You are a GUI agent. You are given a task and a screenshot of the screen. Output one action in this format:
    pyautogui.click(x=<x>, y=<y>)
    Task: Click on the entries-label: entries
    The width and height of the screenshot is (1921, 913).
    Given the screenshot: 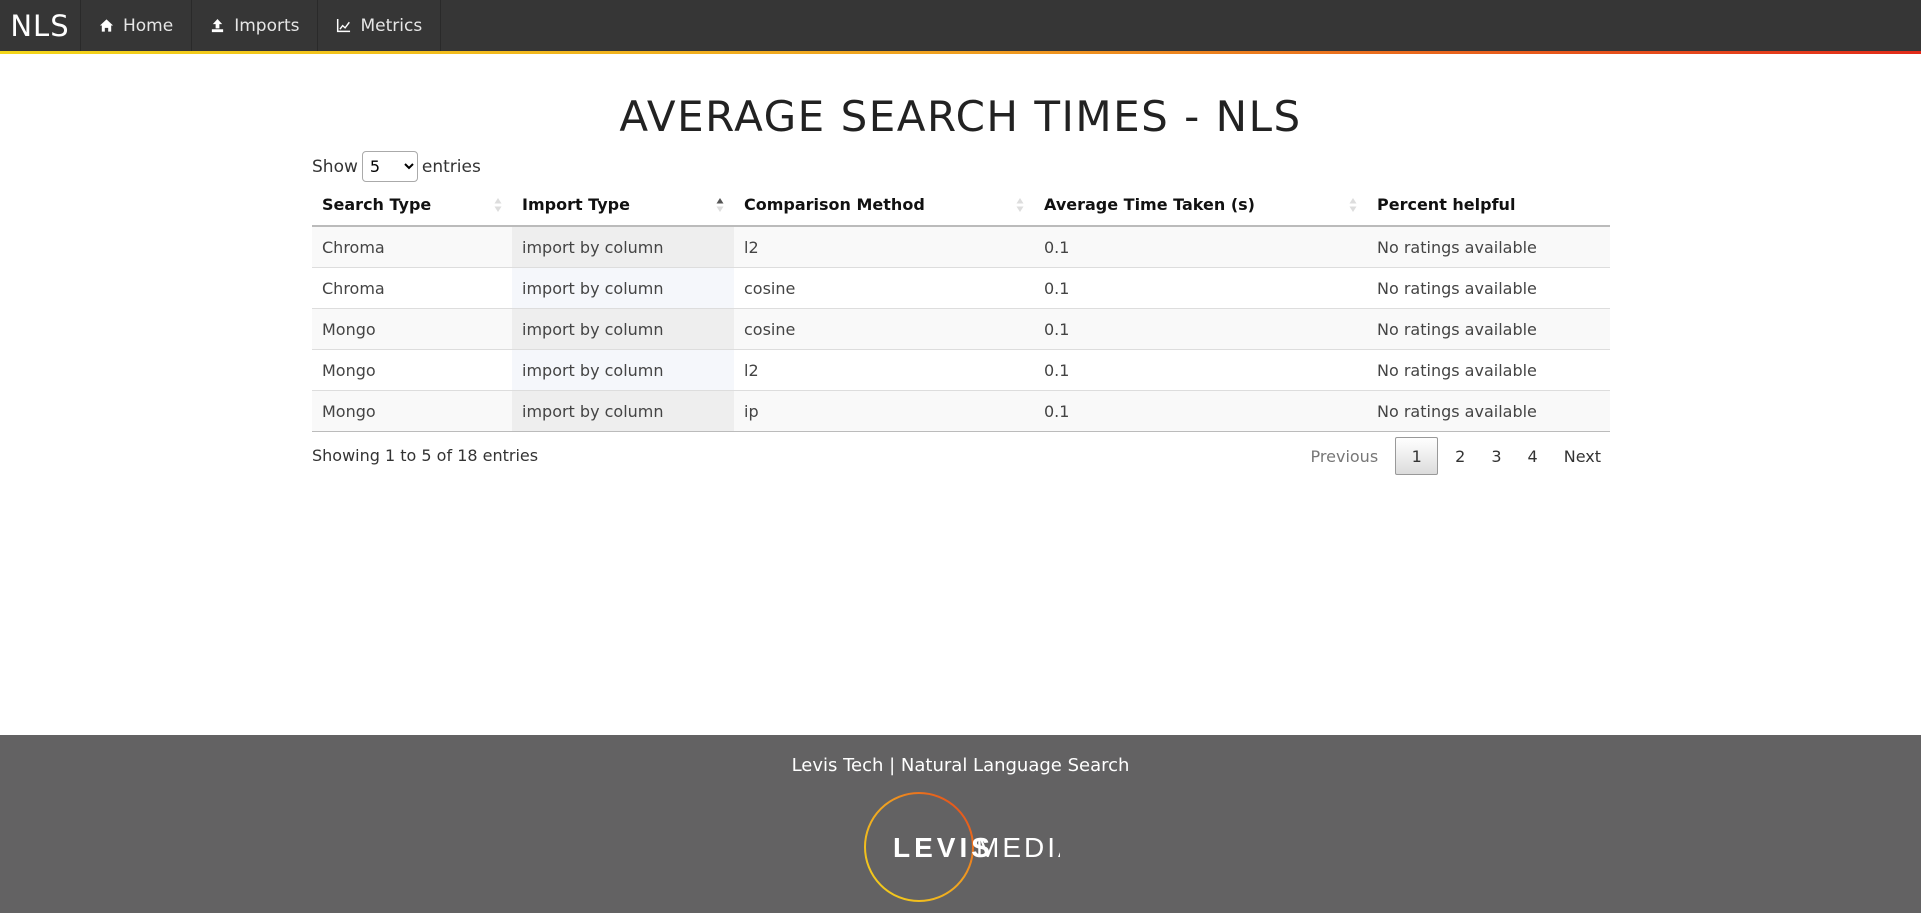 What is the action you would take?
    pyautogui.click(x=451, y=166)
    